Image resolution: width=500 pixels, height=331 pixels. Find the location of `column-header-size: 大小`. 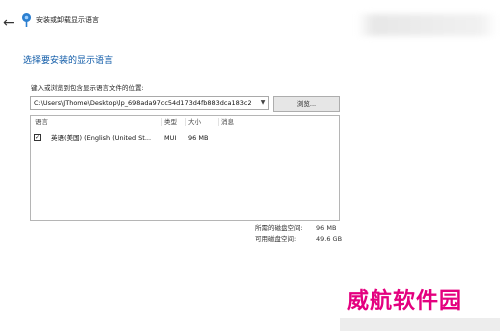

column-header-size: 大小 is located at coordinates (194, 122).